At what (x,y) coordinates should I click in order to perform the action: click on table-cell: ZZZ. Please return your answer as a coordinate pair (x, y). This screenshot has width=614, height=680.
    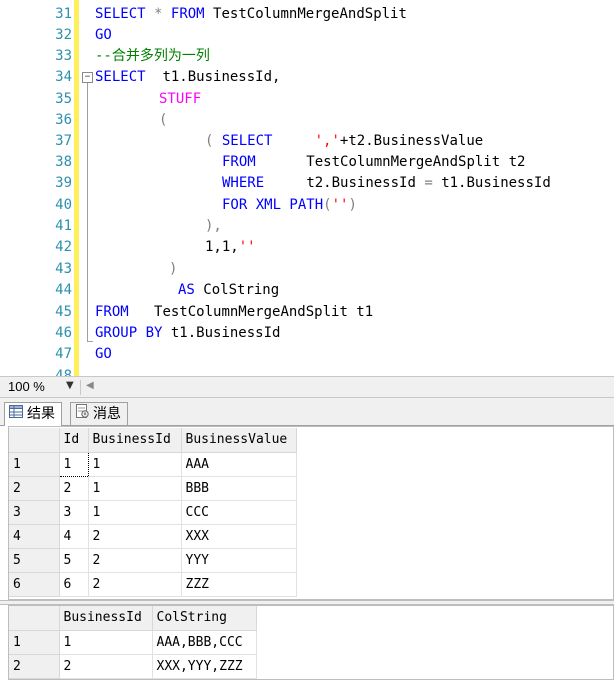
    Looking at the image, I should click on (239, 584).